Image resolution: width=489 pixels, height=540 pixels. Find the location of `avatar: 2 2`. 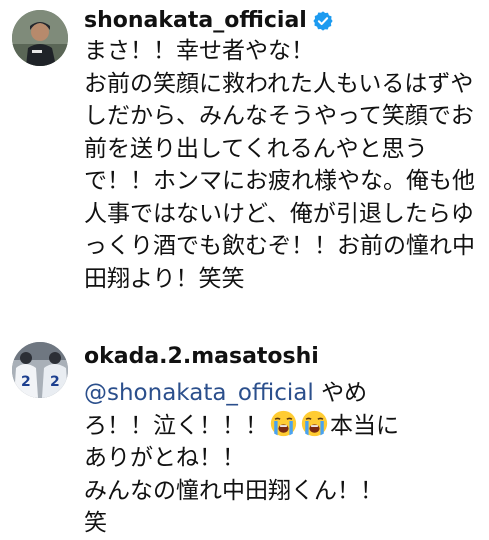

avatar: 2 2 is located at coordinates (40, 370).